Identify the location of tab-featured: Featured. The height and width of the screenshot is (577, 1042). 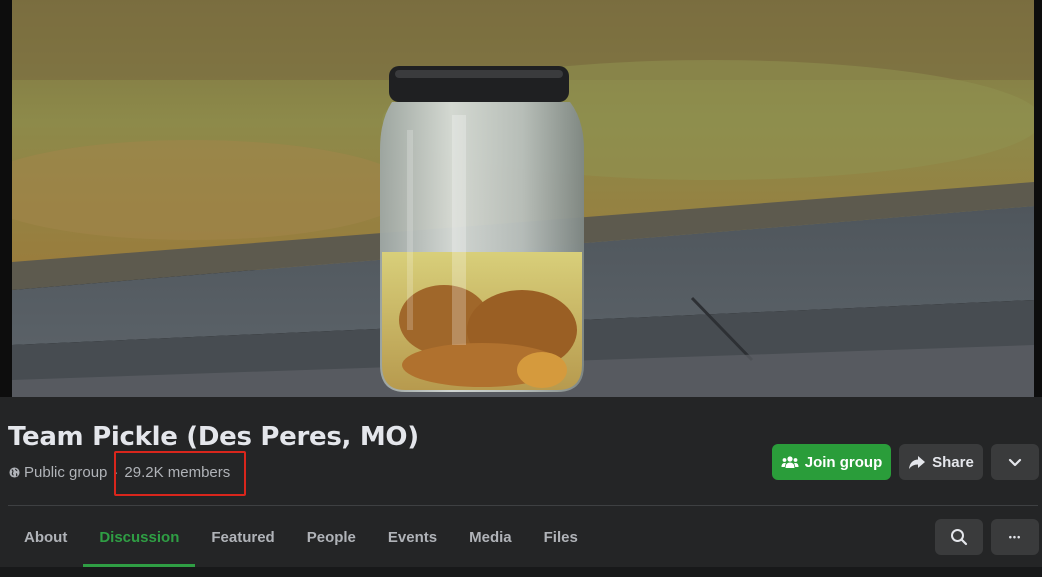
(242, 537).